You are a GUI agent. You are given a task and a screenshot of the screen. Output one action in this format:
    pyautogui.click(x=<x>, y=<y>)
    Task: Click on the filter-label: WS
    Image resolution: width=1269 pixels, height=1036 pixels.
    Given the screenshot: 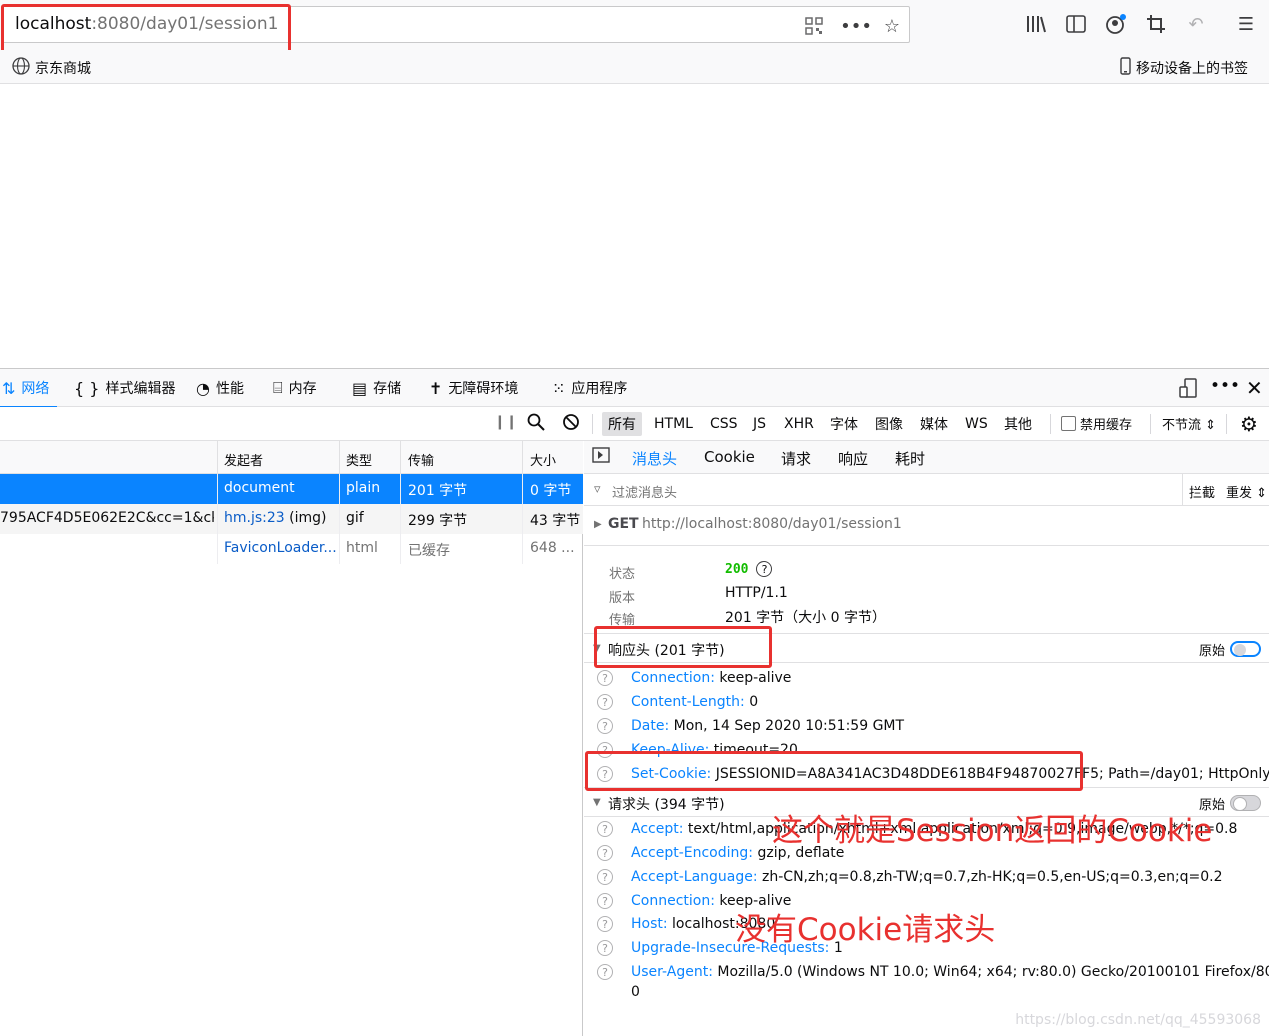 What is the action you would take?
    pyautogui.click(x=976, y=424)
    